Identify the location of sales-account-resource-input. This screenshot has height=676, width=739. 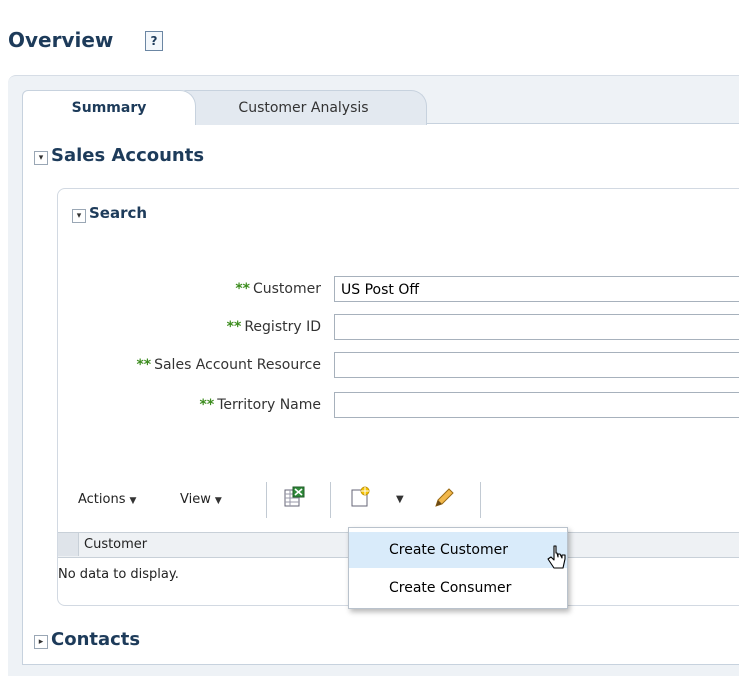
(536, 365).